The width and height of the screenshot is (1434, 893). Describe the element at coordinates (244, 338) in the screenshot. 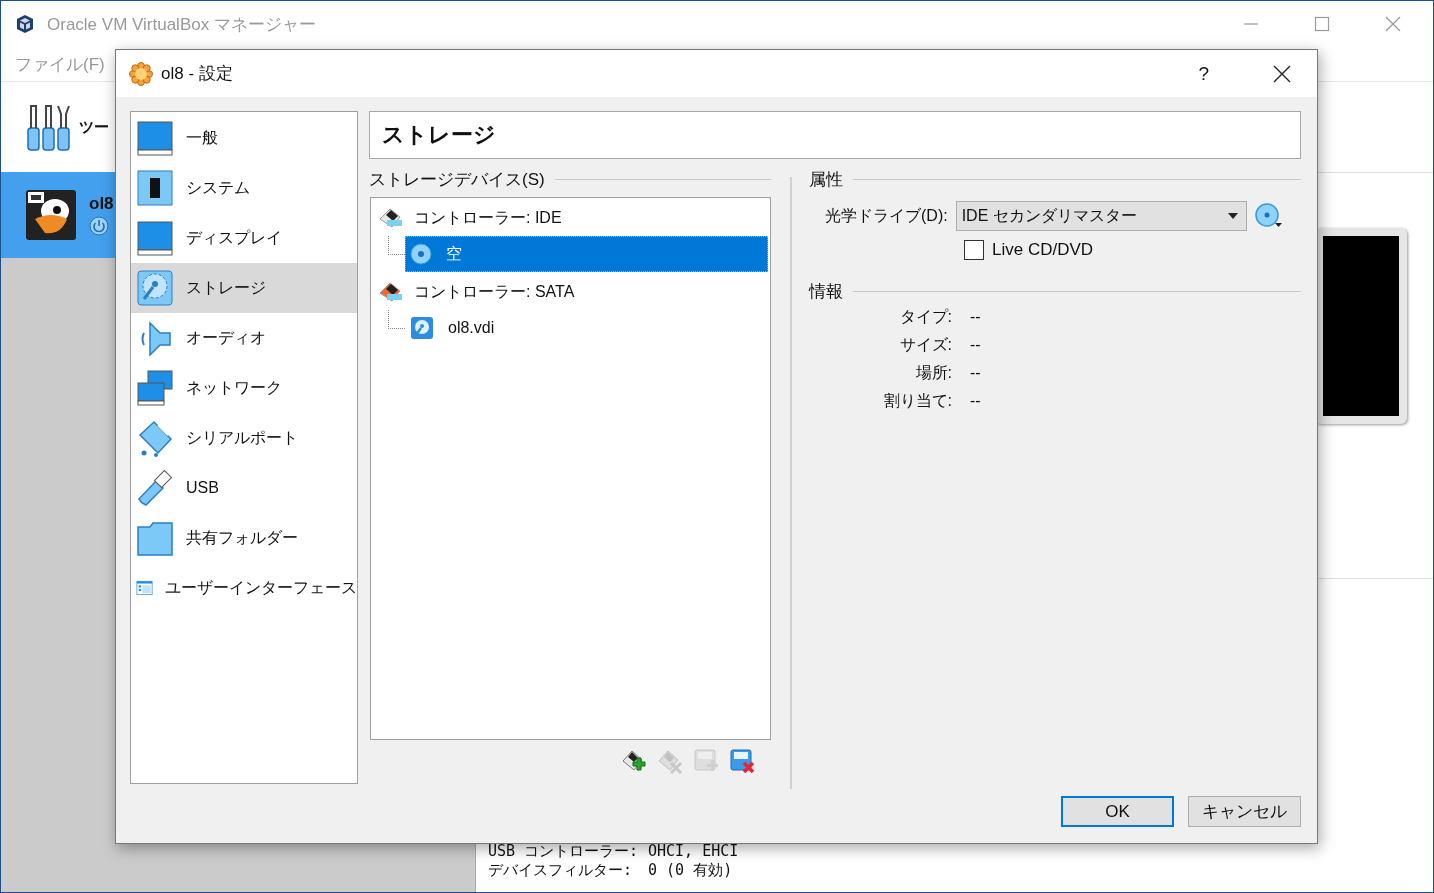

I see `category-item: オーディオ` at that location.